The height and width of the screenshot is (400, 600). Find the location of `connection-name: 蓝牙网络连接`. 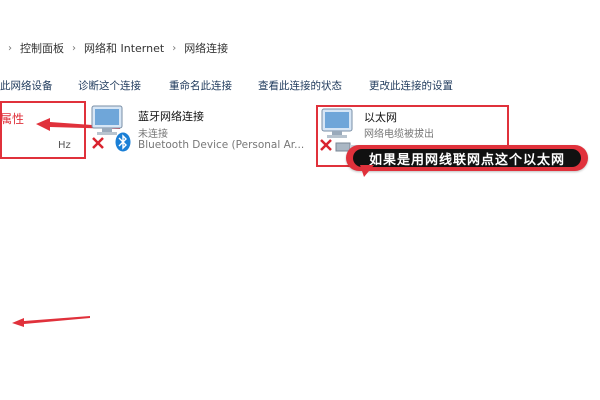

connection-name: 蓝牙网络连接 is located at coordinates (171, 116).